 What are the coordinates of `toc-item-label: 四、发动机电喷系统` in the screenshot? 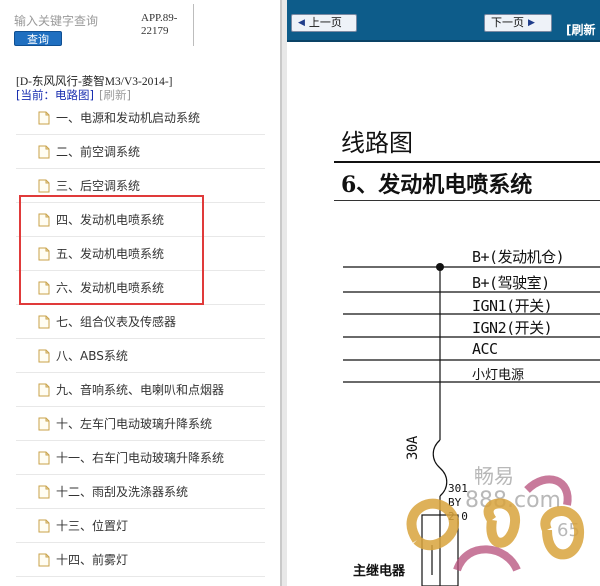 It's located at (110, 220).